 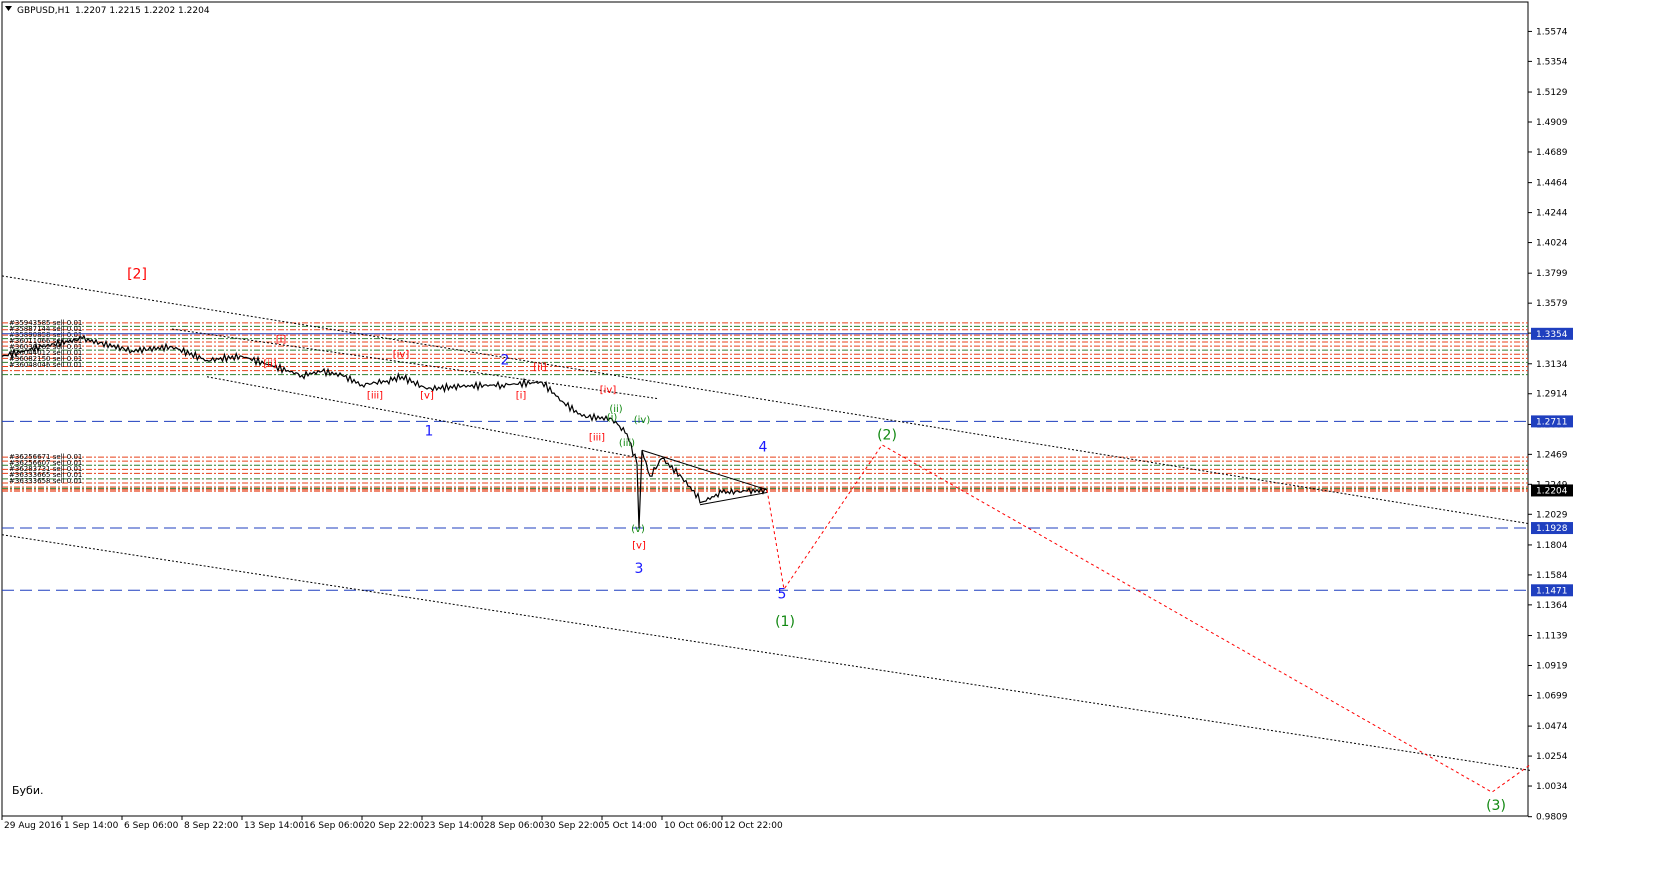 I want to click on price-line, so click(x=384, y=431).